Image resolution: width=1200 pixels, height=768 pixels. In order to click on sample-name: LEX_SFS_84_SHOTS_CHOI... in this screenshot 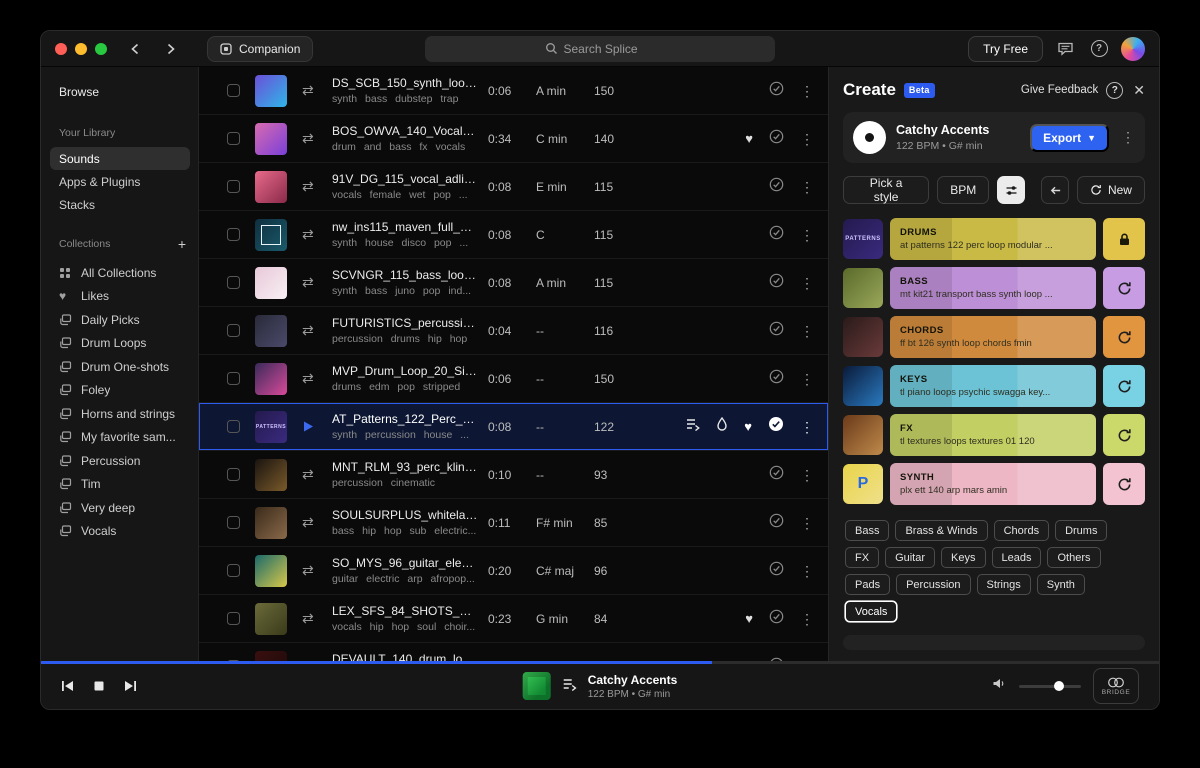, I will do `click(405, 611)`.